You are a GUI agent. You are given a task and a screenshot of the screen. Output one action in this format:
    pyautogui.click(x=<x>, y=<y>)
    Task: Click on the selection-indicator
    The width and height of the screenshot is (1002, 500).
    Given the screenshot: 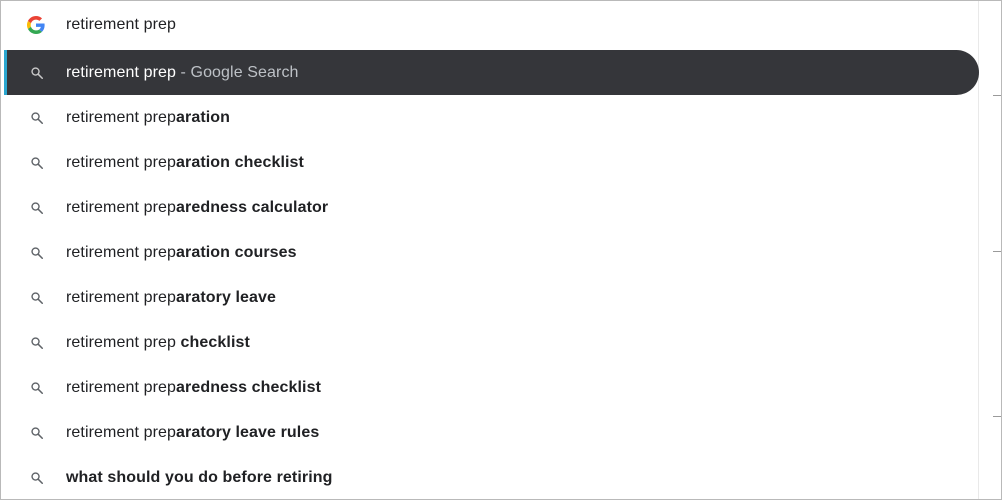 What is the action you would take?
    pyautogui.click(x=5, y=72)
    